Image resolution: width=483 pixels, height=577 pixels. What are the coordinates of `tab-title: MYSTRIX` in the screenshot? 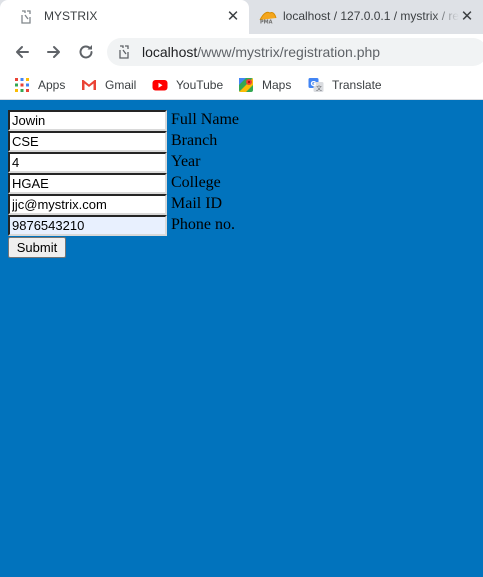 It's located at (71, 16).